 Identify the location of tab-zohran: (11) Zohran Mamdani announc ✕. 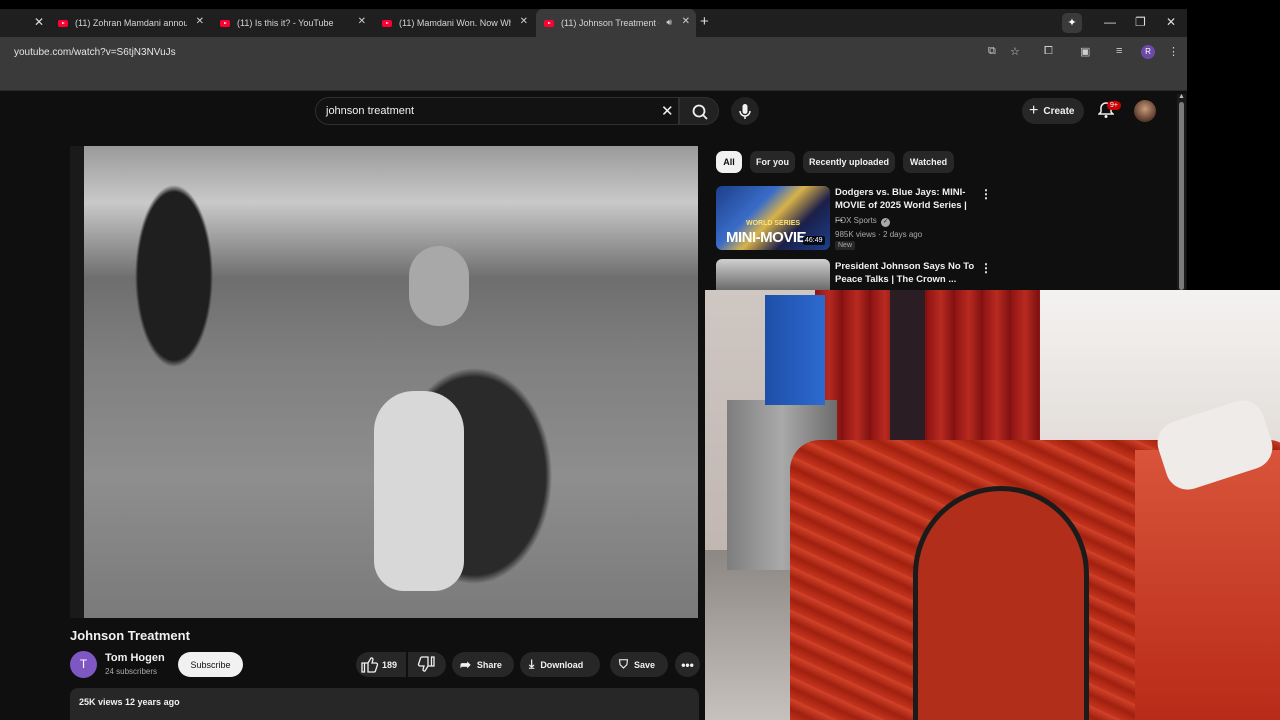
(130, 23).